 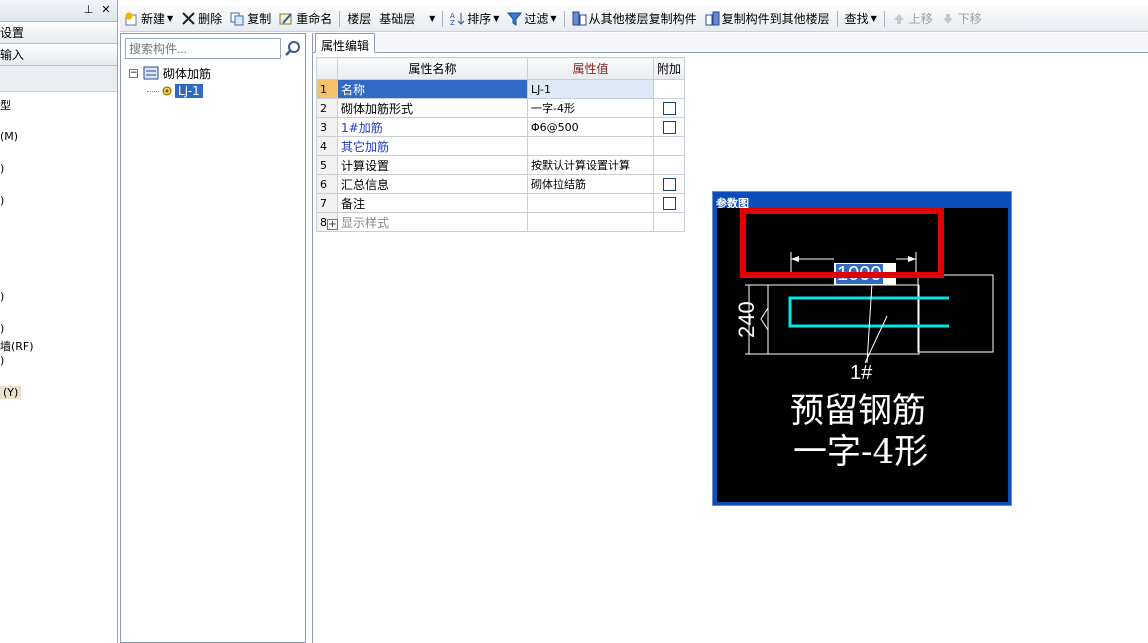 I want to click on move-up-button: 上移, so click(x=912, y=19).